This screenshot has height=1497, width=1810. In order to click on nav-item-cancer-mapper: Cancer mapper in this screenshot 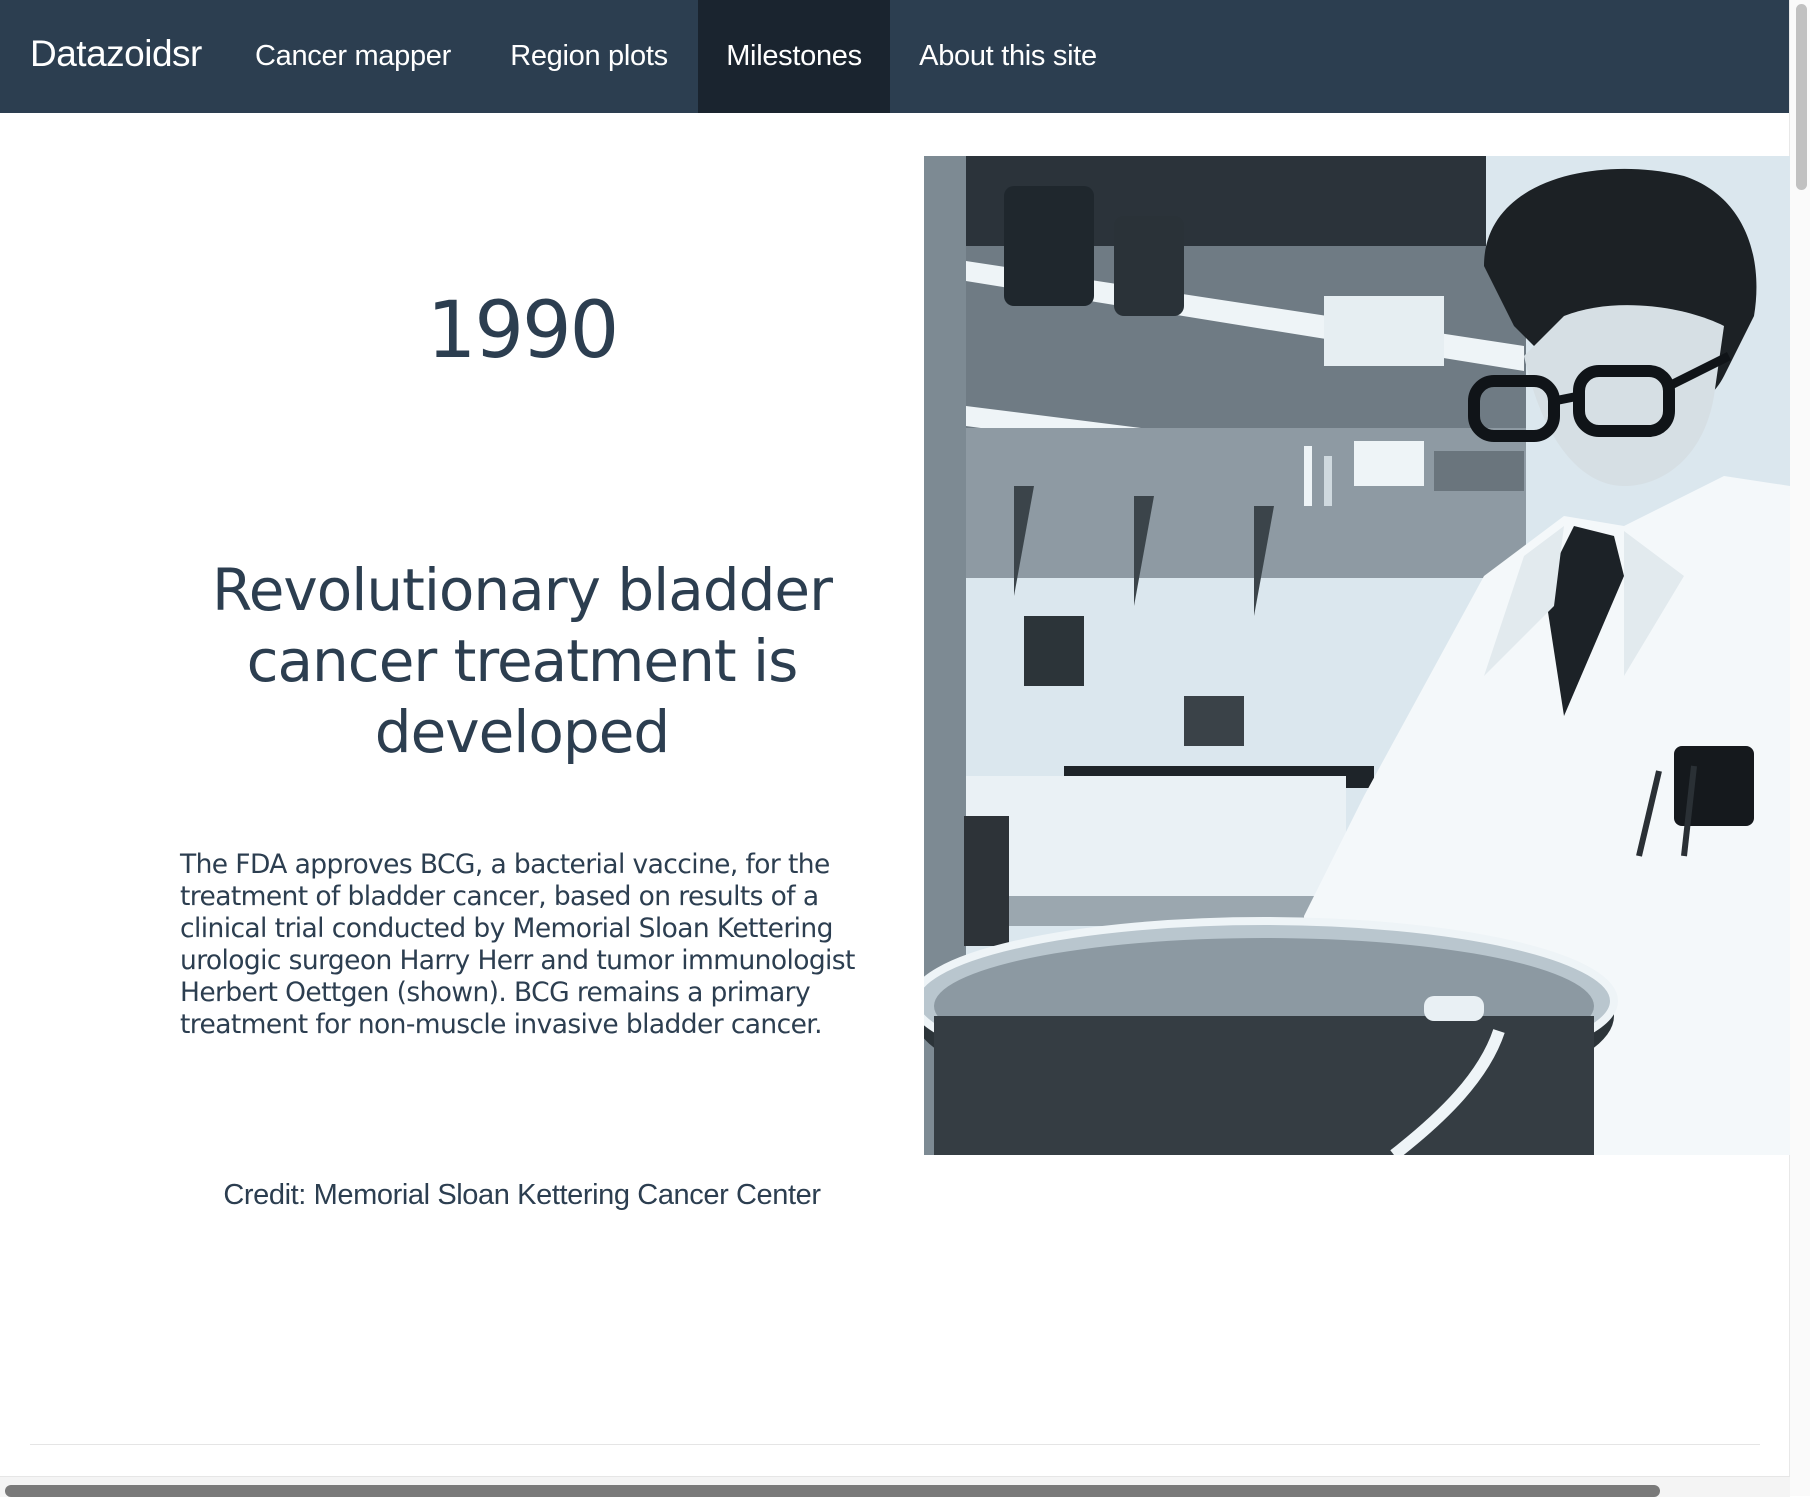, I will do `click(353, 56)`.